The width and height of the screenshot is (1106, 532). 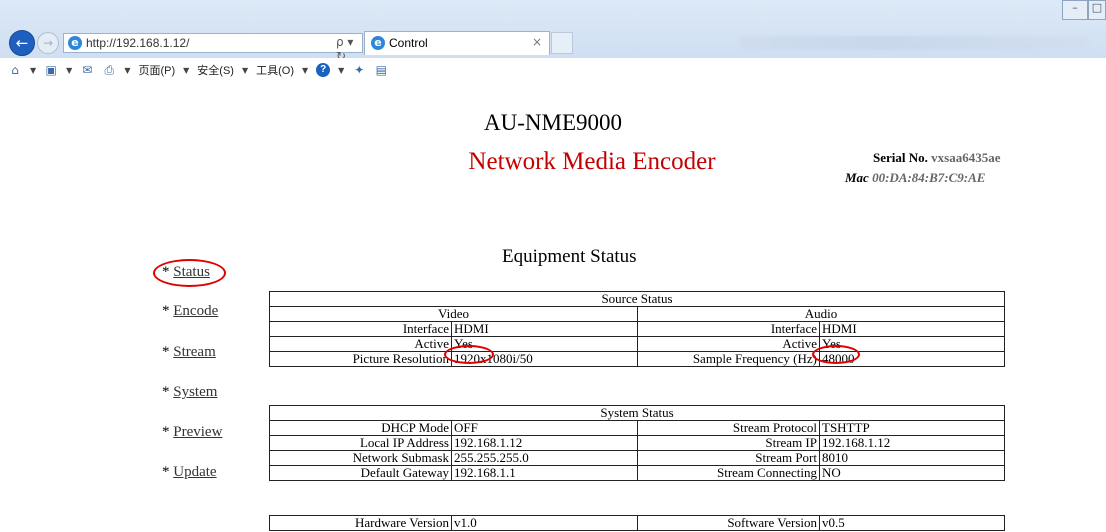 What do you see at coordinates (215, 70) in the screenshot?
I see `menu-safety: 安全(S)` at bounding box center [215, 70].